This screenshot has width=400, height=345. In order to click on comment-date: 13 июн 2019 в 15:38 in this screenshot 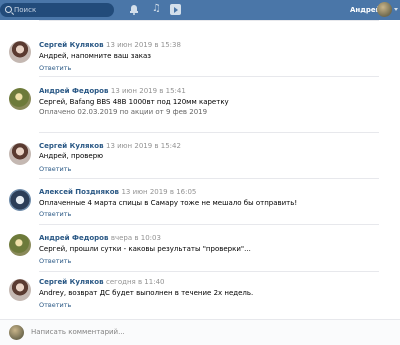, I will do `click(143, 45)`.